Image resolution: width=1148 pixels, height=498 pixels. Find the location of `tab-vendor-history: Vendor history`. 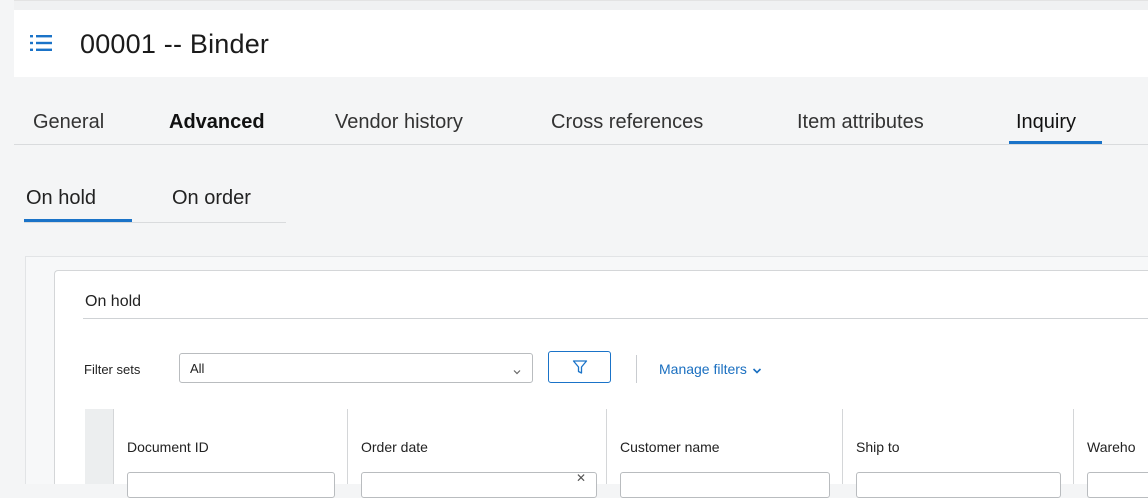

tab-vendor-history: Vendor history is located at coordinates (399, 122).